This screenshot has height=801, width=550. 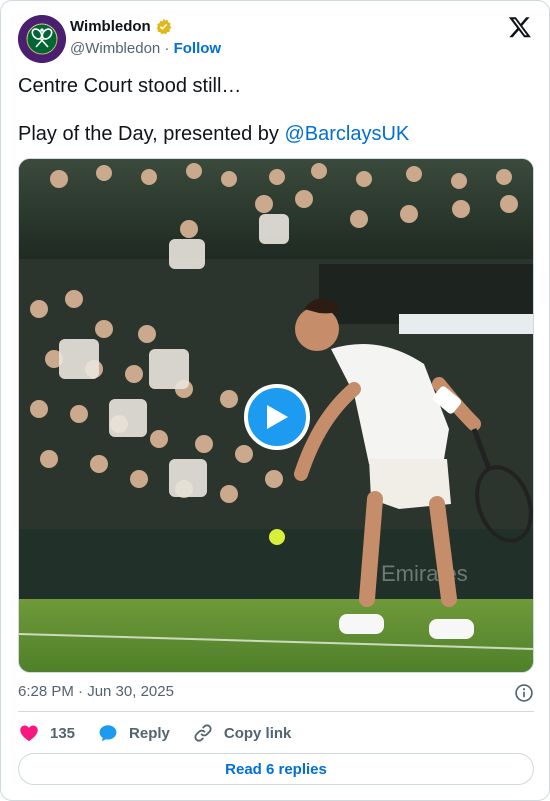 What do you see at coordinates (520, 27) in the screenshot?
I see `x-logo-icon` at bounding box center [520, 27].